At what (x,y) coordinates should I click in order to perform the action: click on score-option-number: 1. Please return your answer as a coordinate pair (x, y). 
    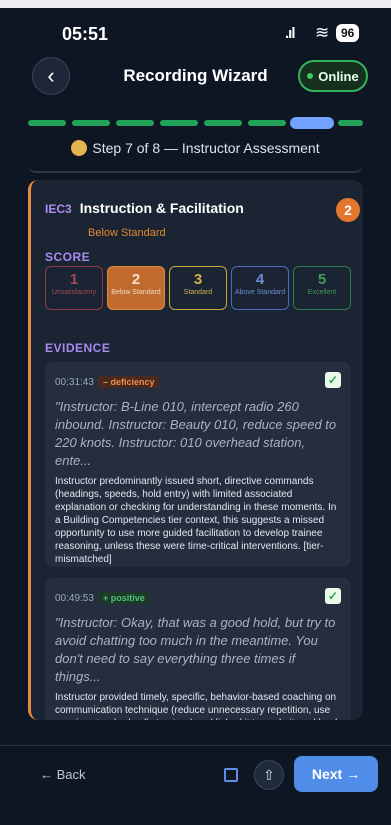
    Looking at the image, I should click on (74, 279).